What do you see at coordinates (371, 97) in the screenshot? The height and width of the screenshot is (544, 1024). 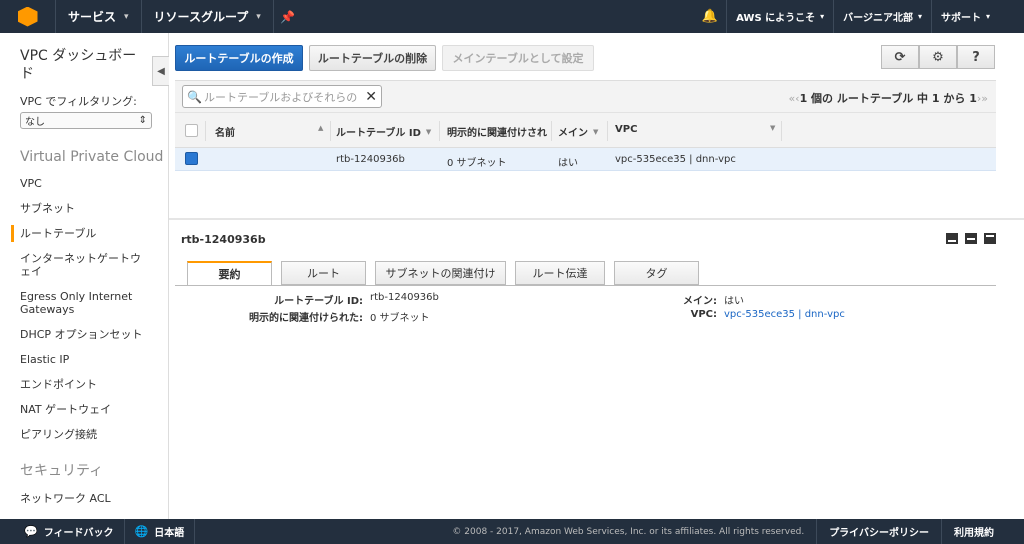 I see `clear-search-icon: ✕` at bounding box center [371, 97].